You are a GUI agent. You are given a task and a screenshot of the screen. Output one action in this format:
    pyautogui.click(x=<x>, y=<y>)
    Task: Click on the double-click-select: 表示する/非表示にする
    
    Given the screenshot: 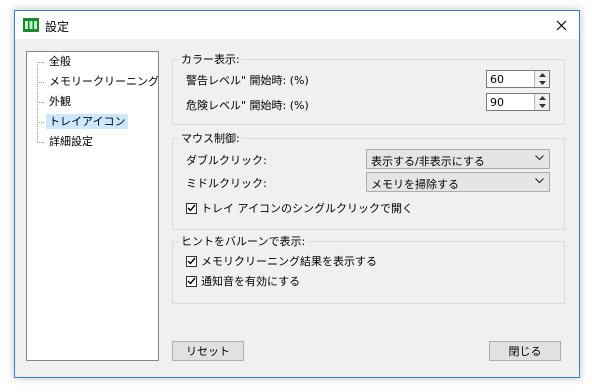 What is the action you would take?
    pyautogui.click(x=458, y=159)
    